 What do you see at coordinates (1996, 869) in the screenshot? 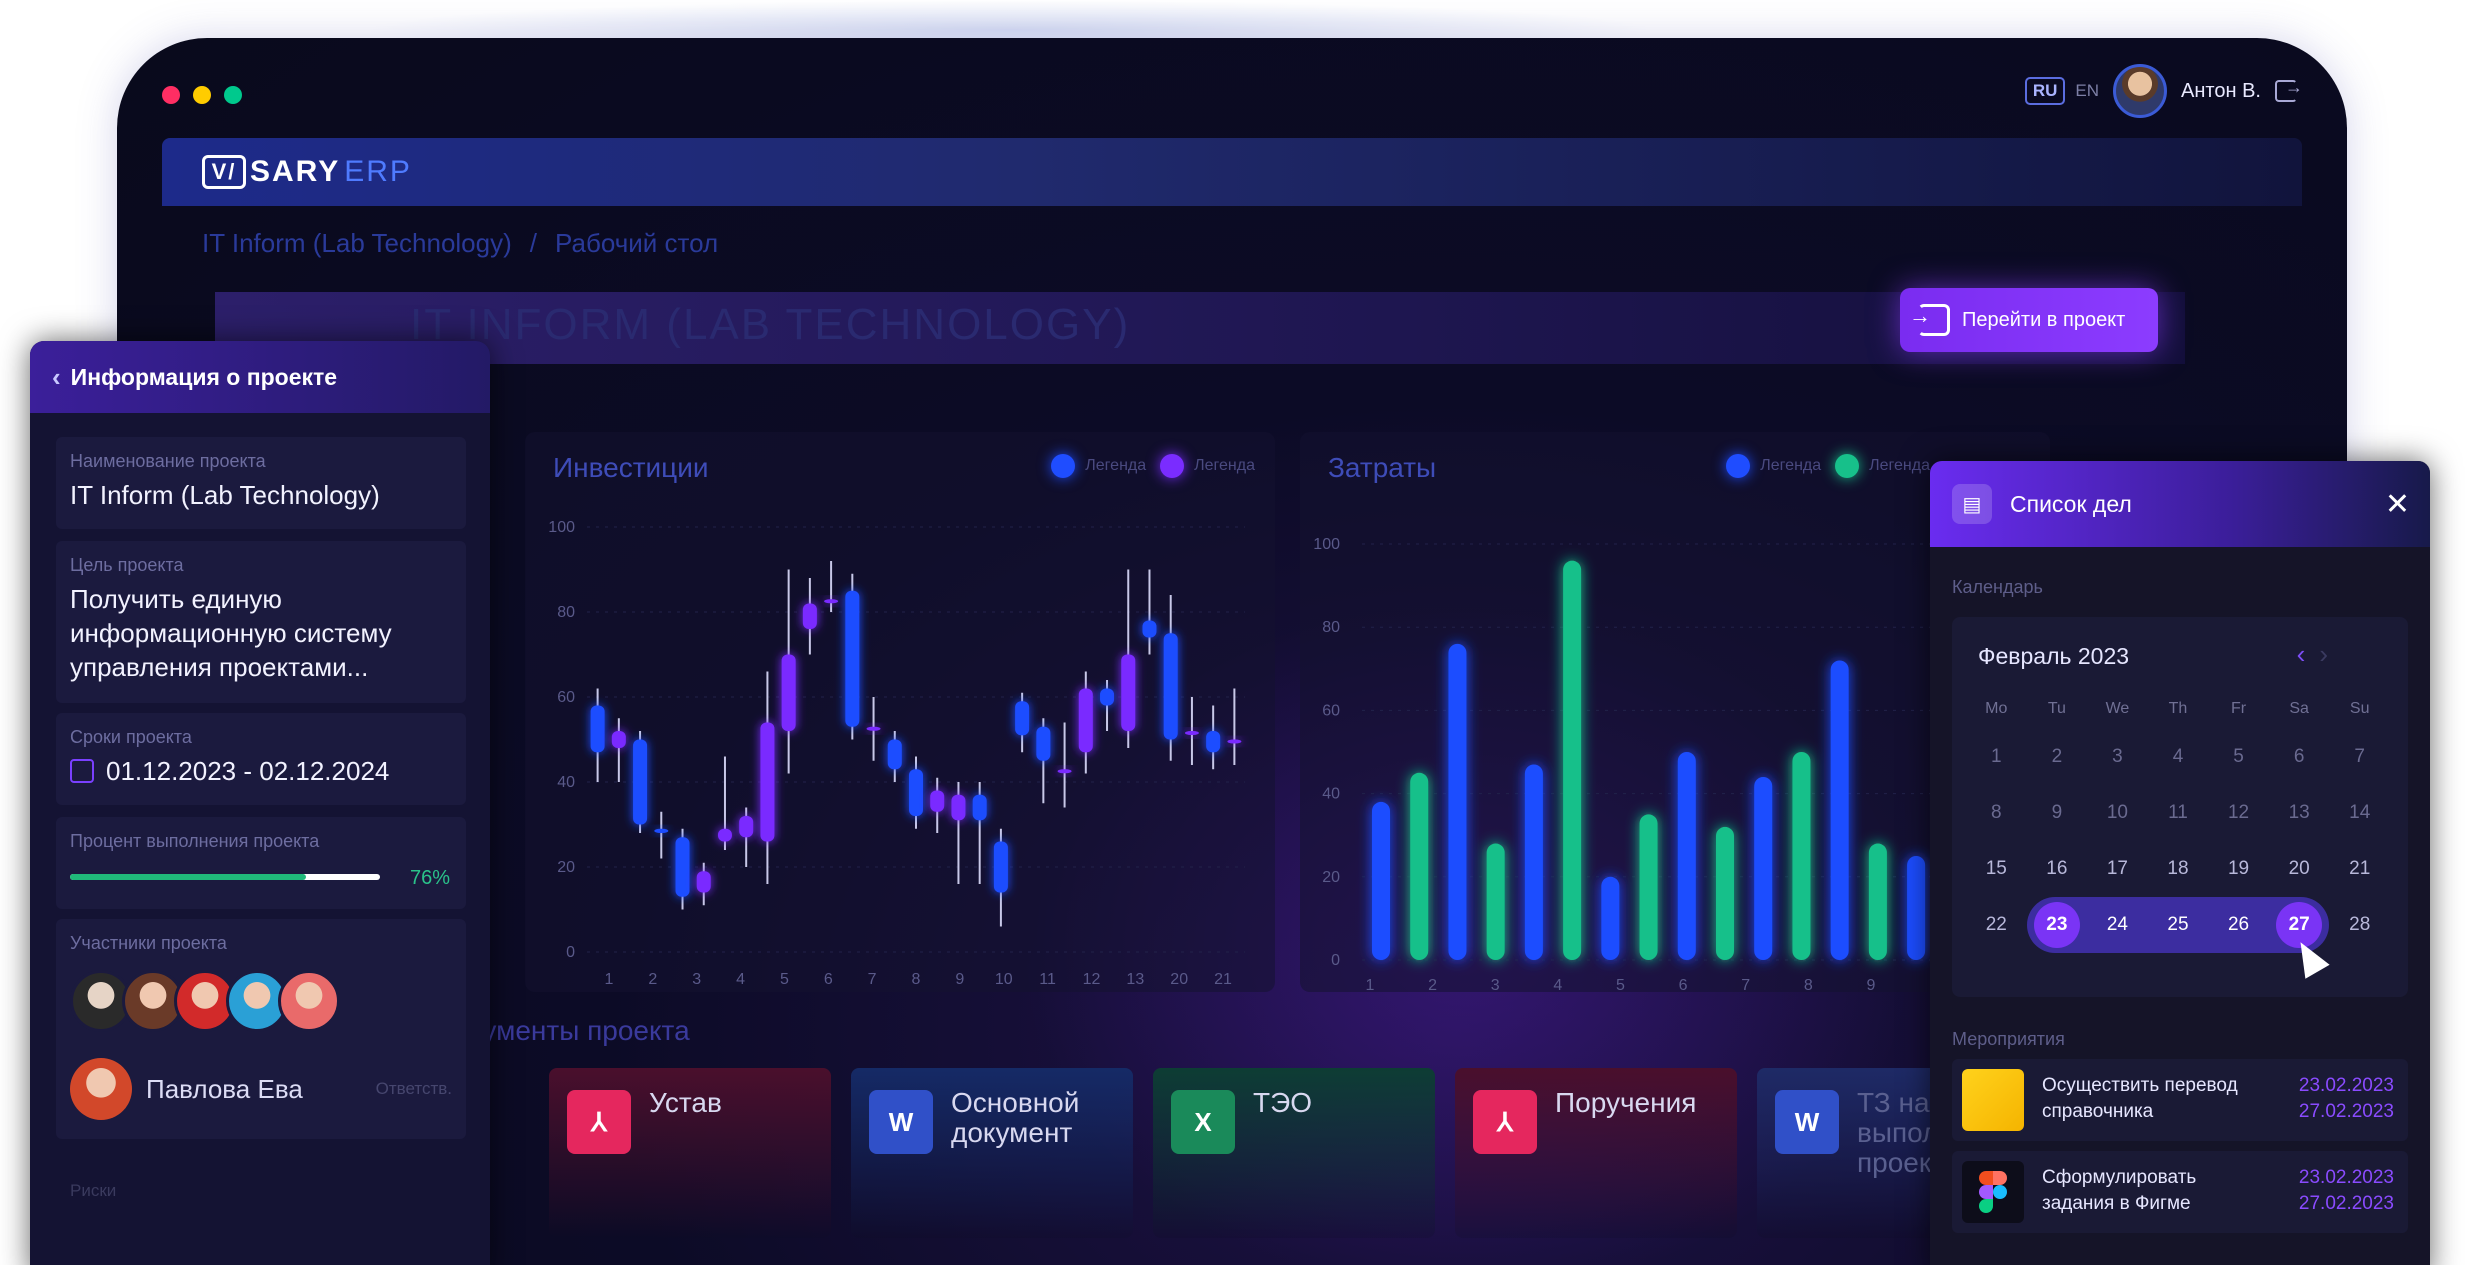
I see `calendar-day: 15` at bounding box center [1996, 869].